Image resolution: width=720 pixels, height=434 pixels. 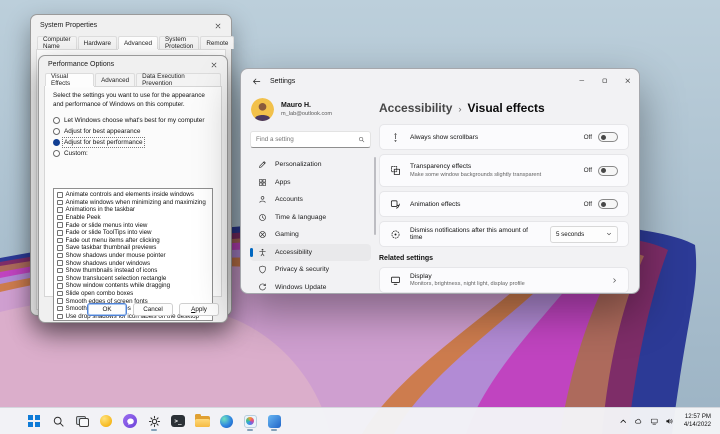 I want to click on checkbox-item: Slide open combo boxes, so click(x=133, y=294).